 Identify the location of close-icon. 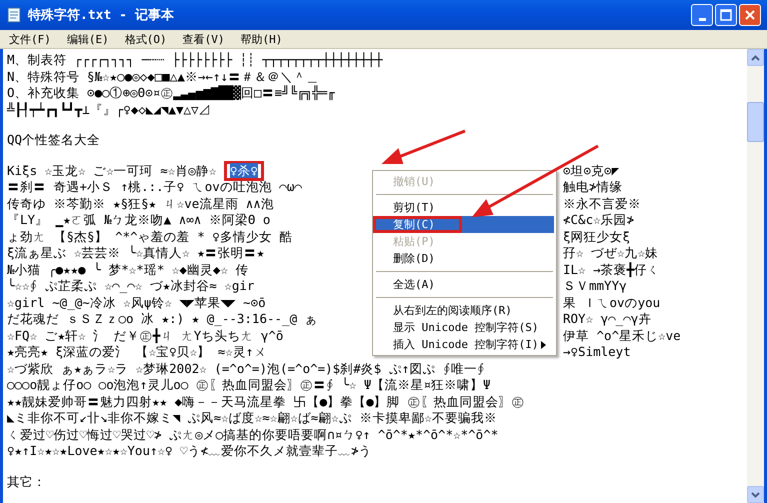
(750, 15).